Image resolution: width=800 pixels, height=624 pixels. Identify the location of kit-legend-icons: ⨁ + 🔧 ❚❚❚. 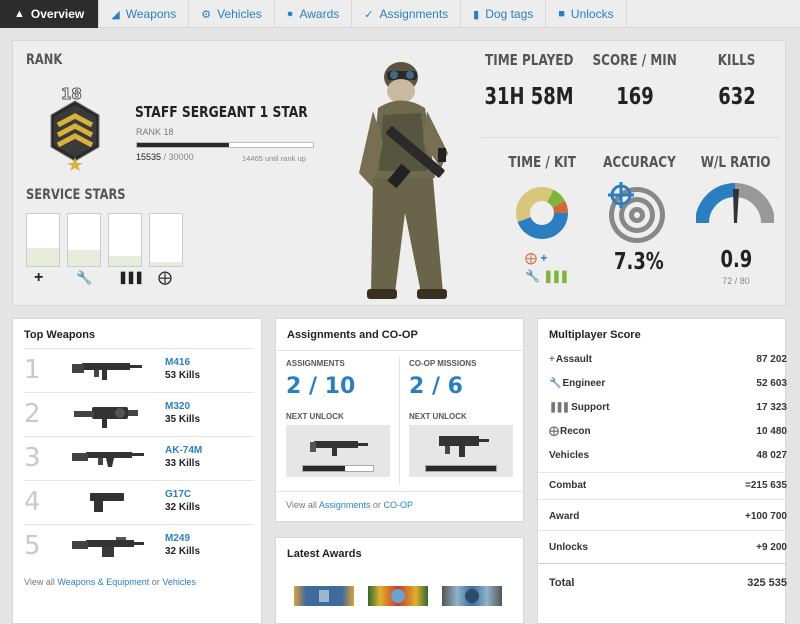
(547, 267).